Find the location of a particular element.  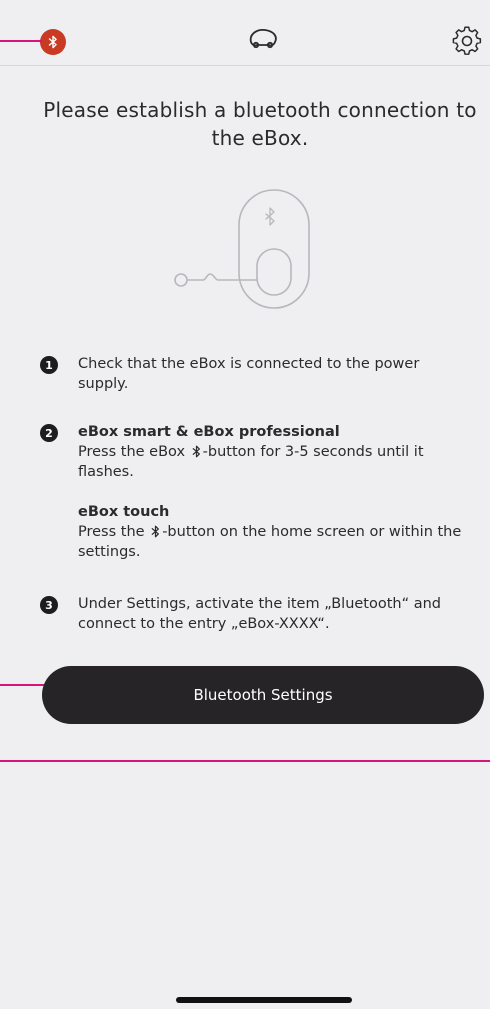

step-number: 3 is located at coordinates (49, 605).